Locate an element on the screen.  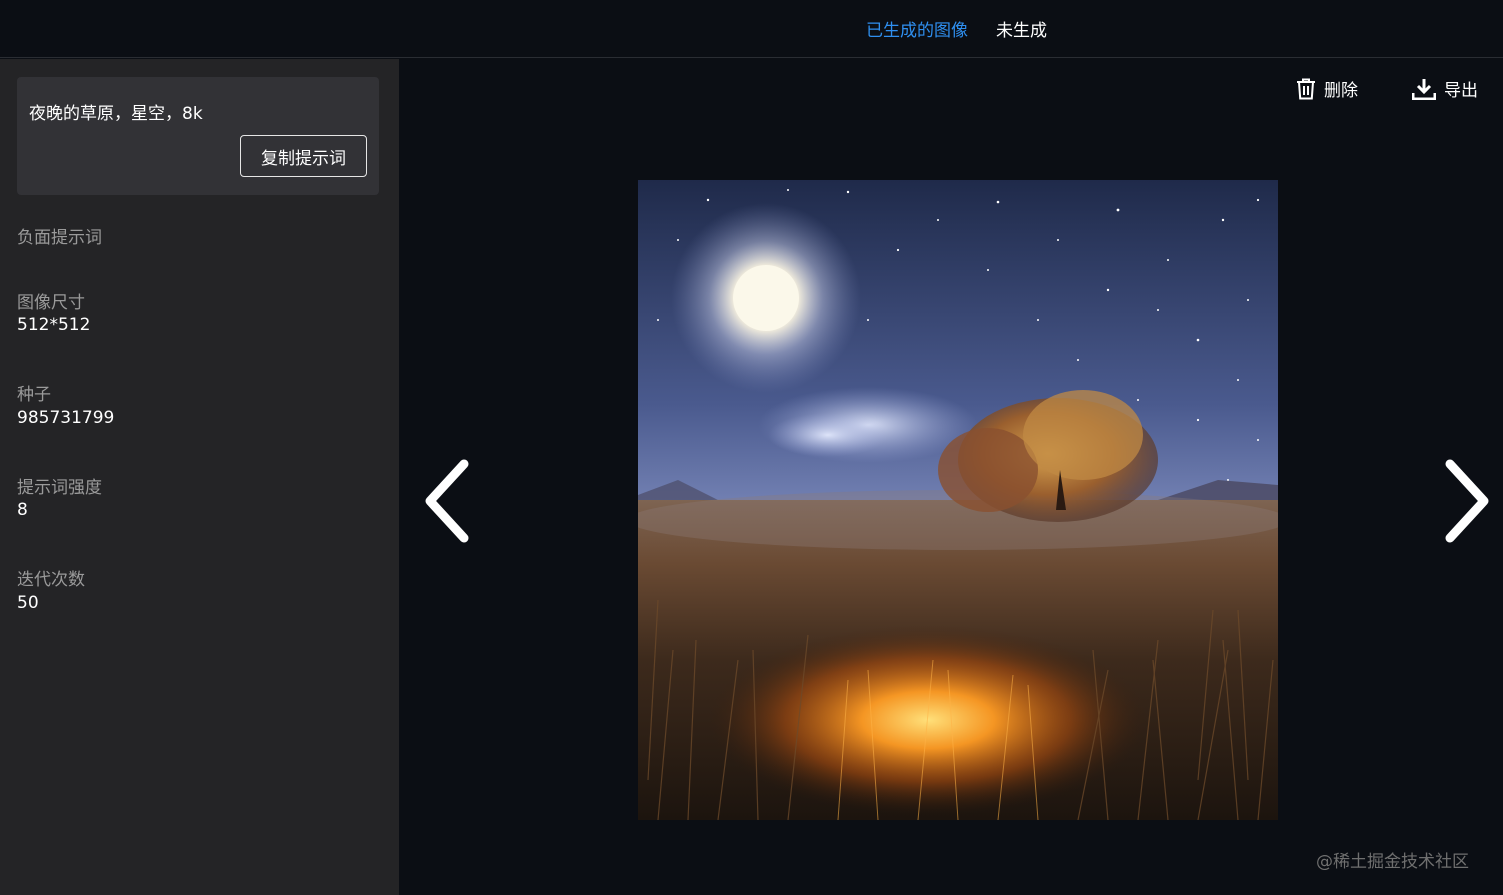
delete-button: 删除 is located at coordinates (1327, 88).